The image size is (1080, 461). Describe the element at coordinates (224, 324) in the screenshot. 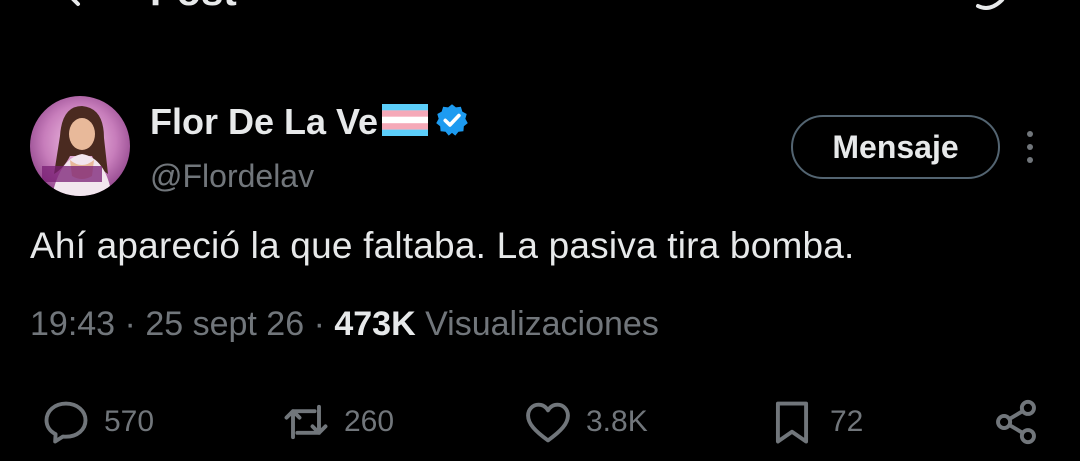

I see `tweet-date: 25 sept 26` at that location.